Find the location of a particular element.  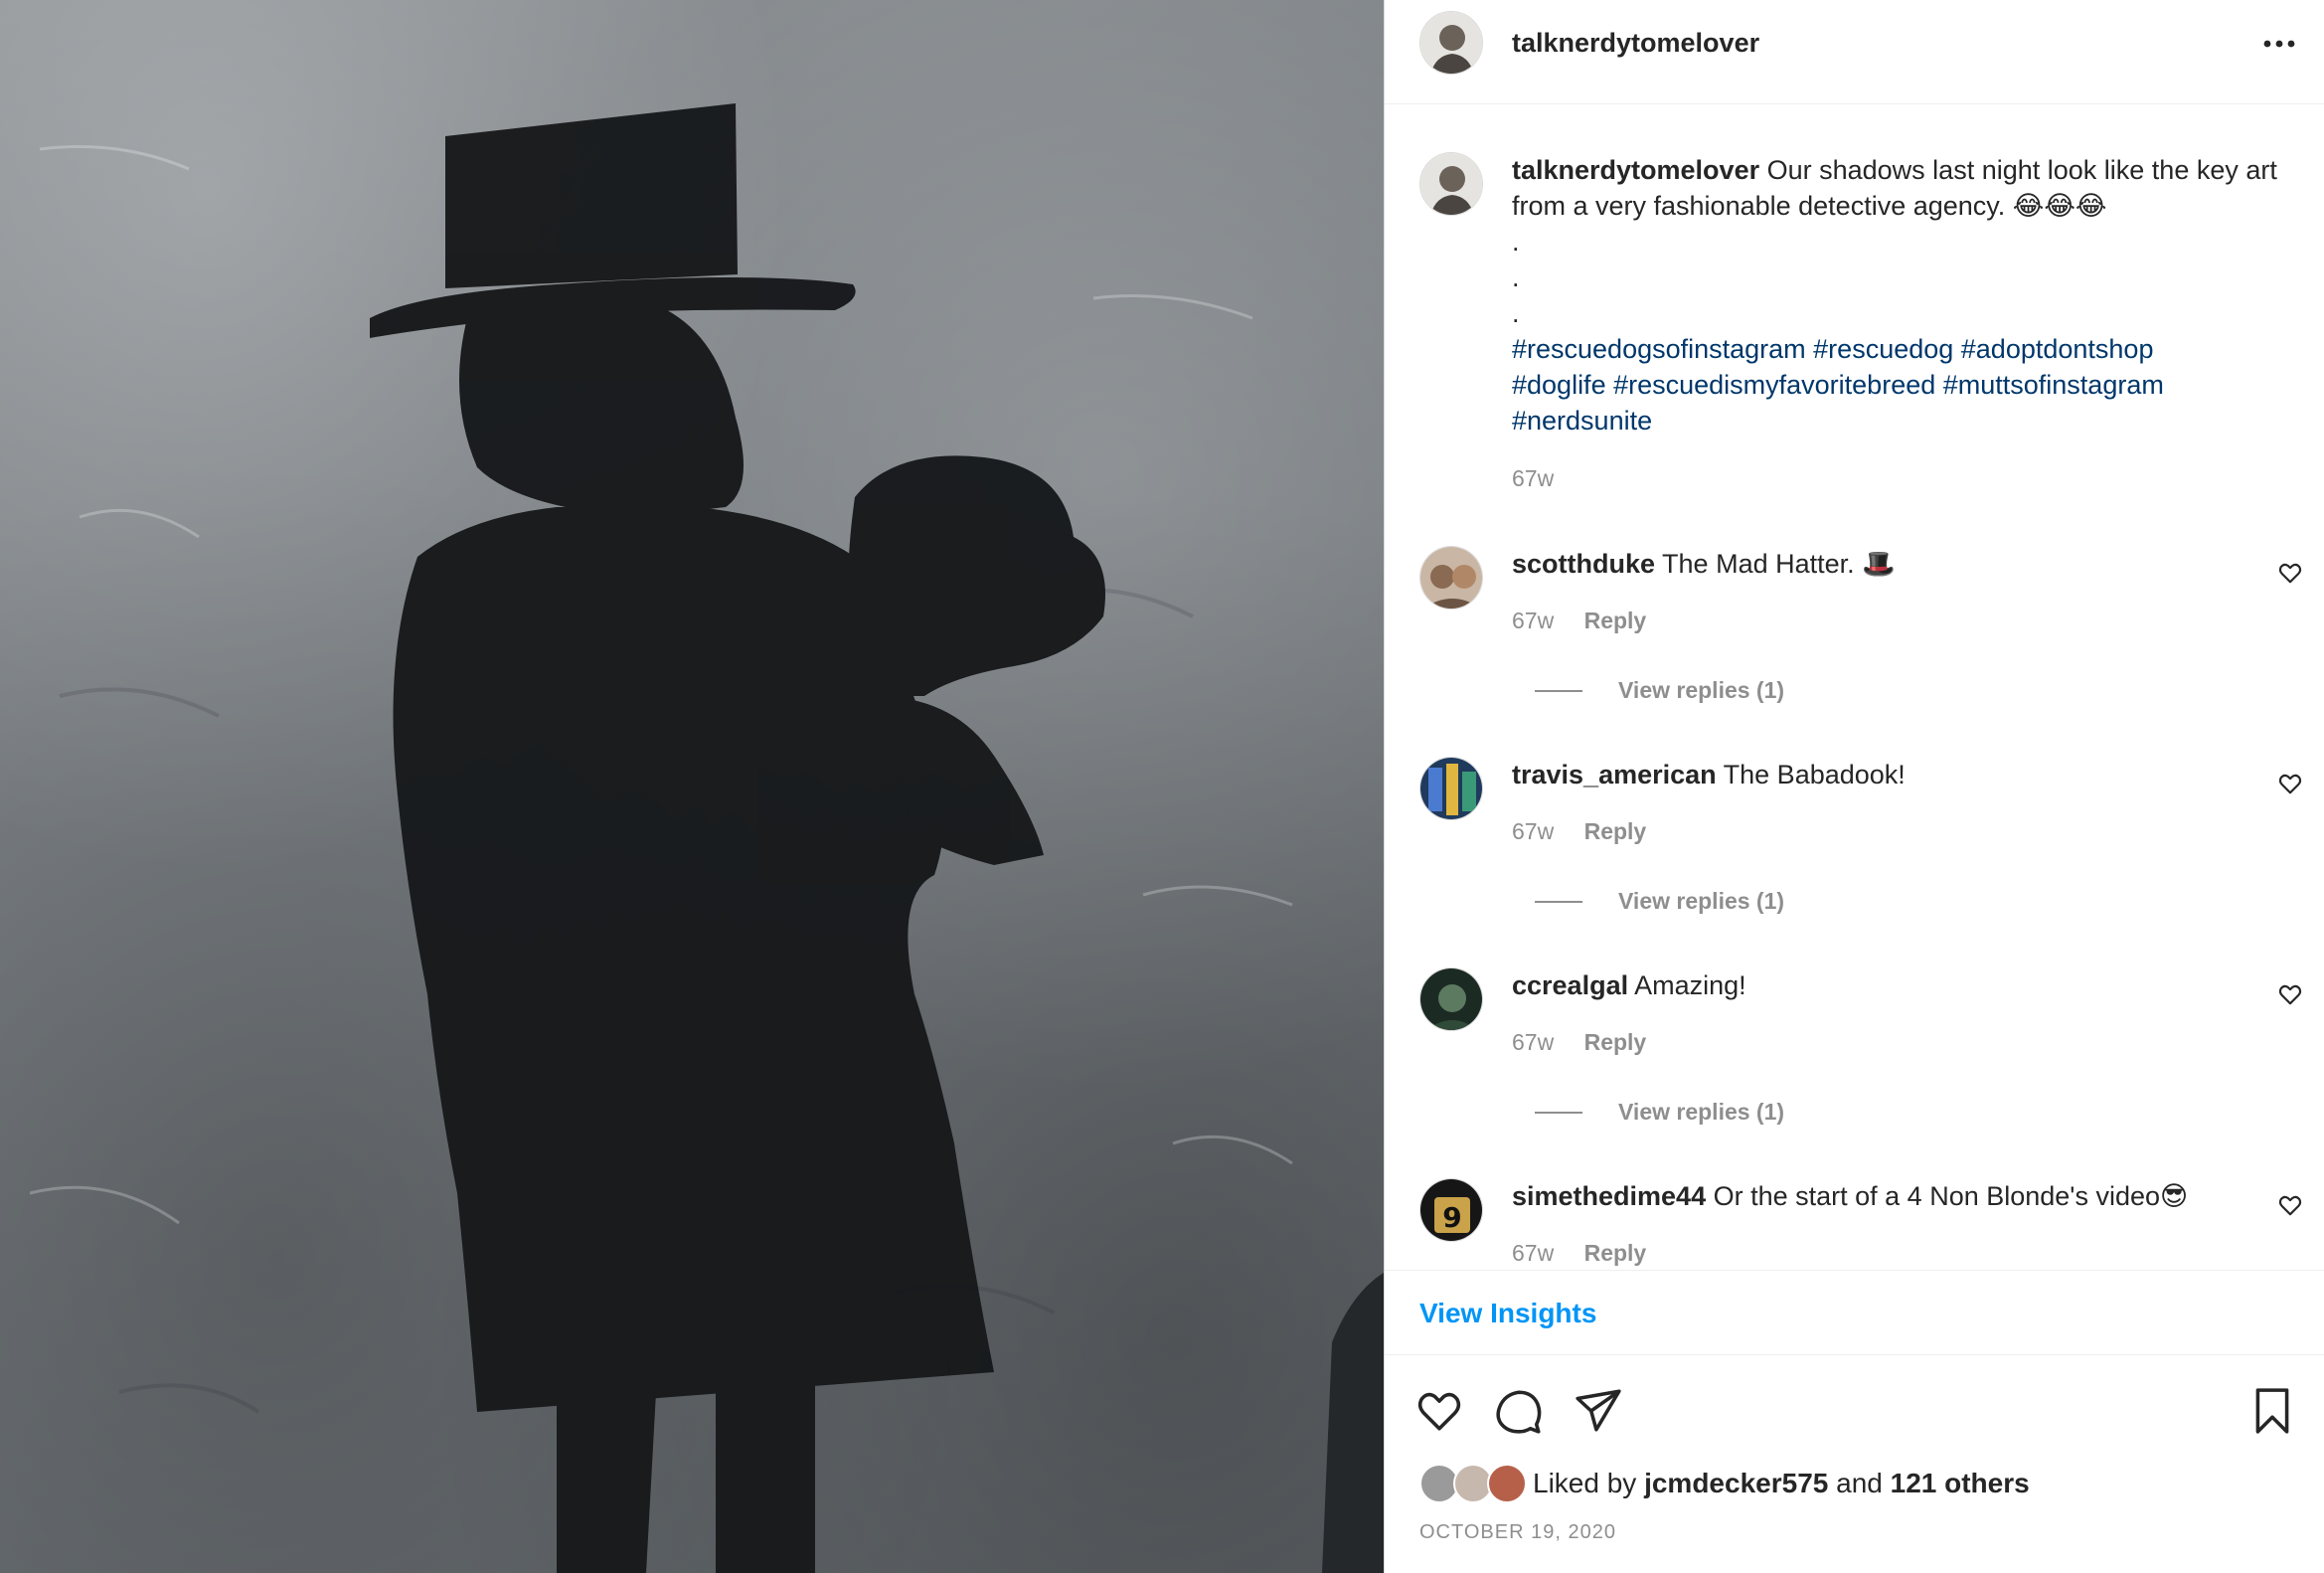

comment-text: travis_american The Babadook! is located at coordinates (1870, 775).